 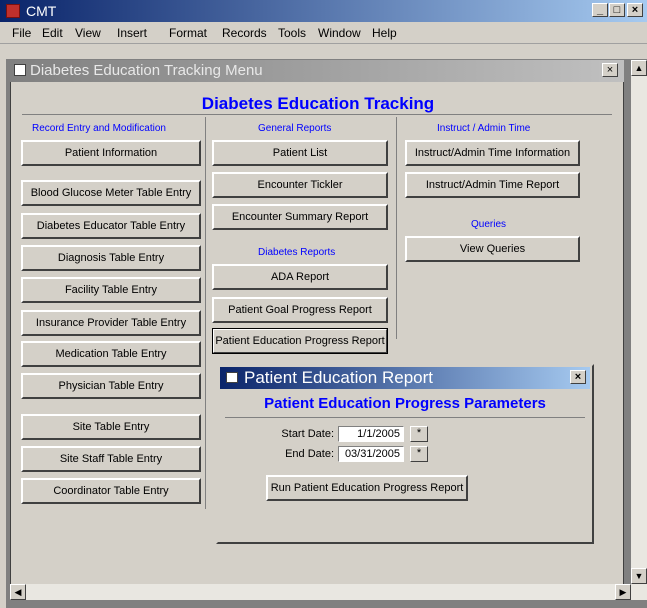 What do you see at coordinates (300, 310) in the screenshot?
I see `patient-goal-progress-button: Patient Goal Progress Report` at bounding box center [300, 310].